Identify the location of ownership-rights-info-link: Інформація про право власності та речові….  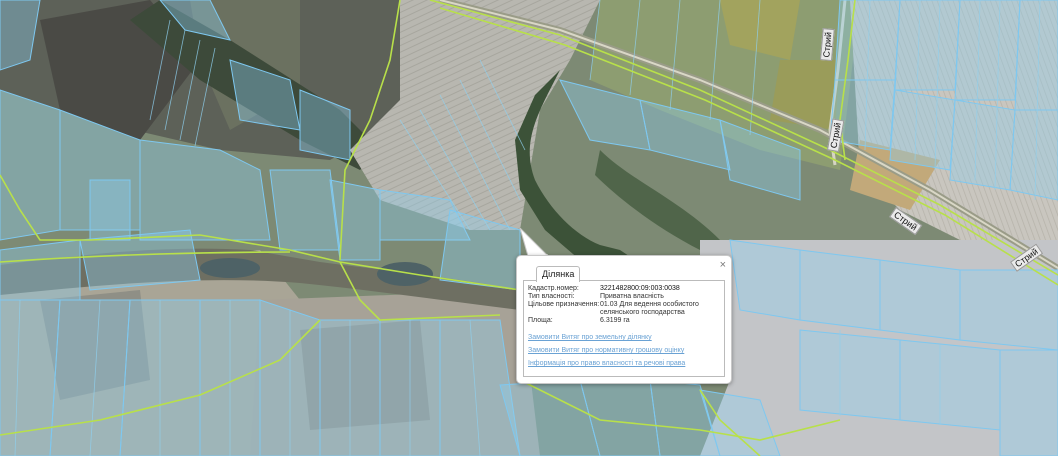
(626, 363).